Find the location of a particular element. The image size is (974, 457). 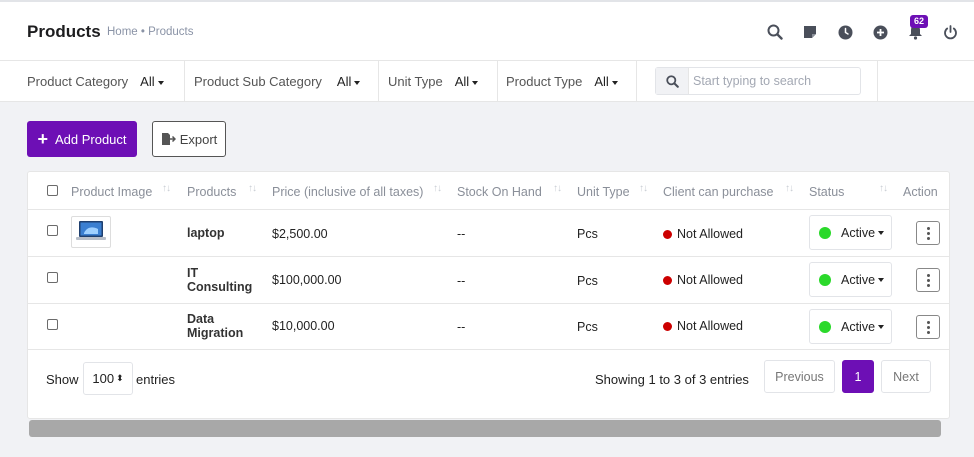

product-price: $2,500.00 is located at coordinates (300, 234).